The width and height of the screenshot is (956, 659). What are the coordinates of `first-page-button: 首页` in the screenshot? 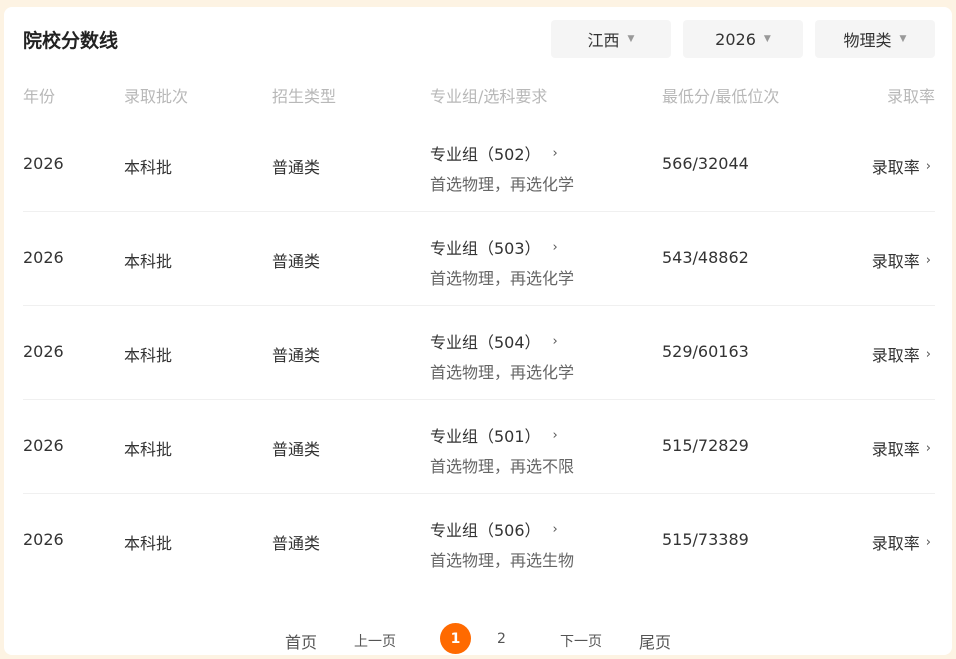 It's located at (301, 641).